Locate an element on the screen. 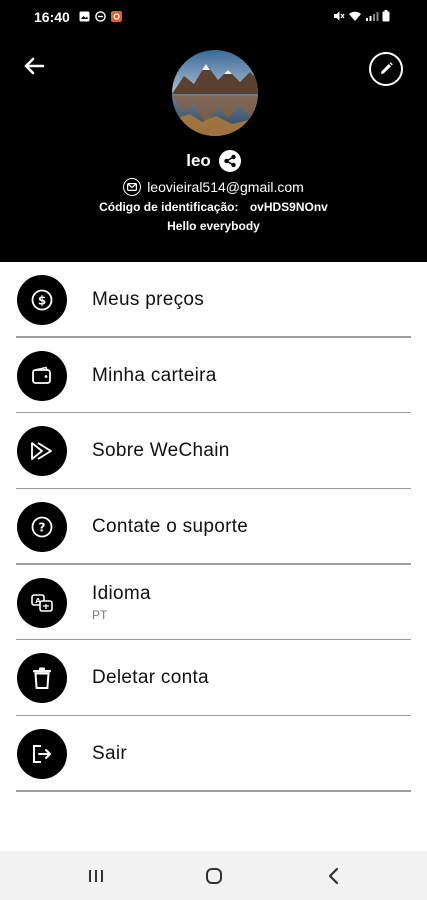 The image size is (427, 900). edit-profile-button is located at coordinates (386, 69).